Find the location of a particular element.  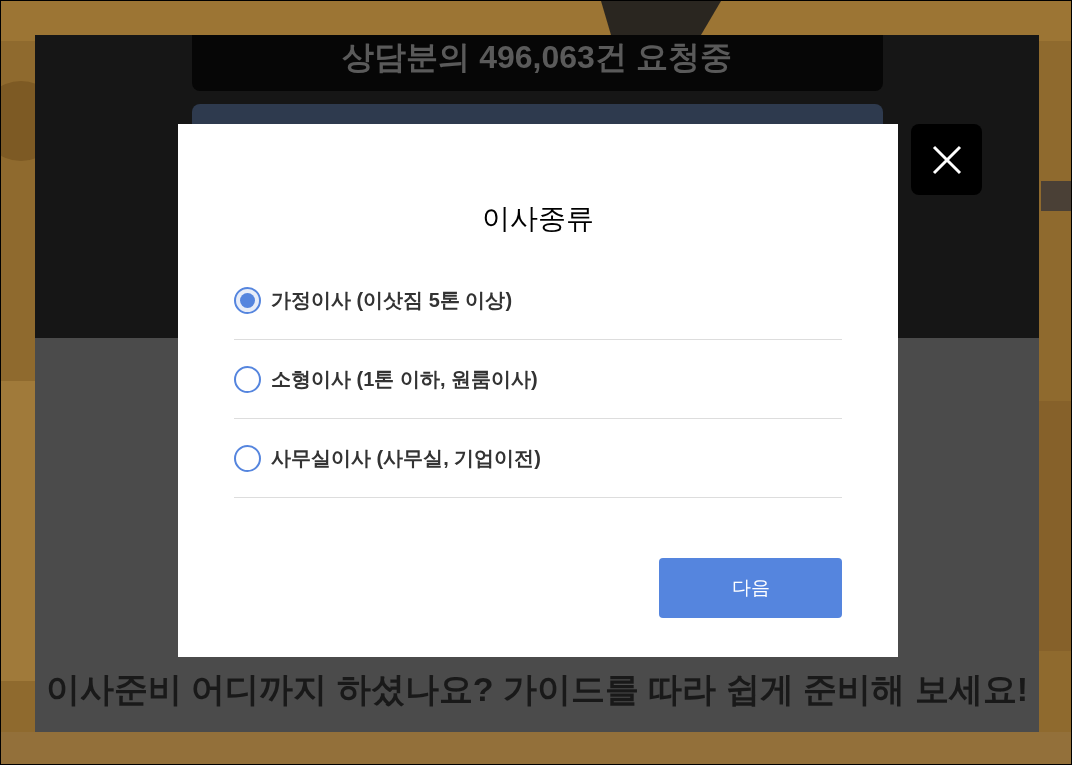

option-label: 사무실이사 (사무실, 기업이전) is located at coordinates (406, 458).